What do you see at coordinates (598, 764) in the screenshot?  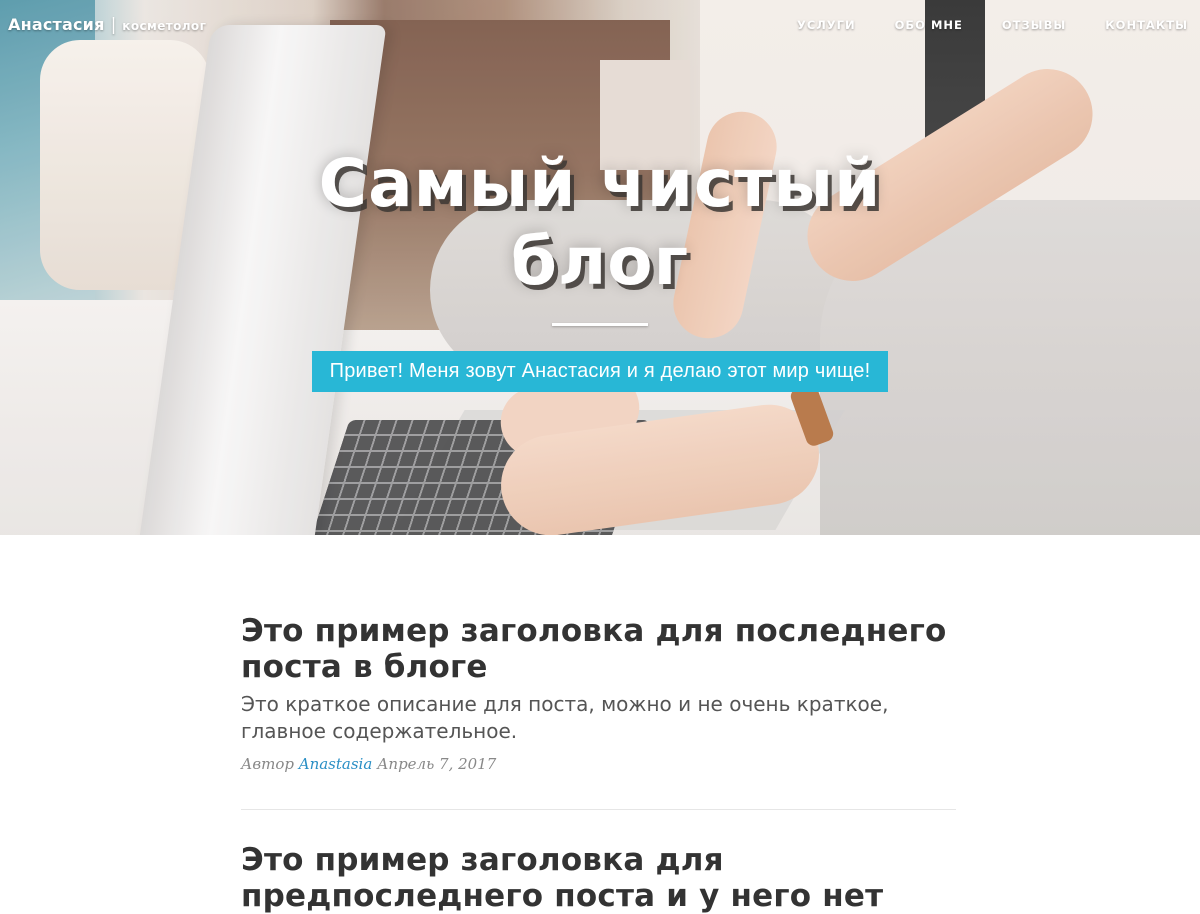 I see `post-meta: Автор Anastasia Апрель 7, 2017` at bounding box center [598, 764].